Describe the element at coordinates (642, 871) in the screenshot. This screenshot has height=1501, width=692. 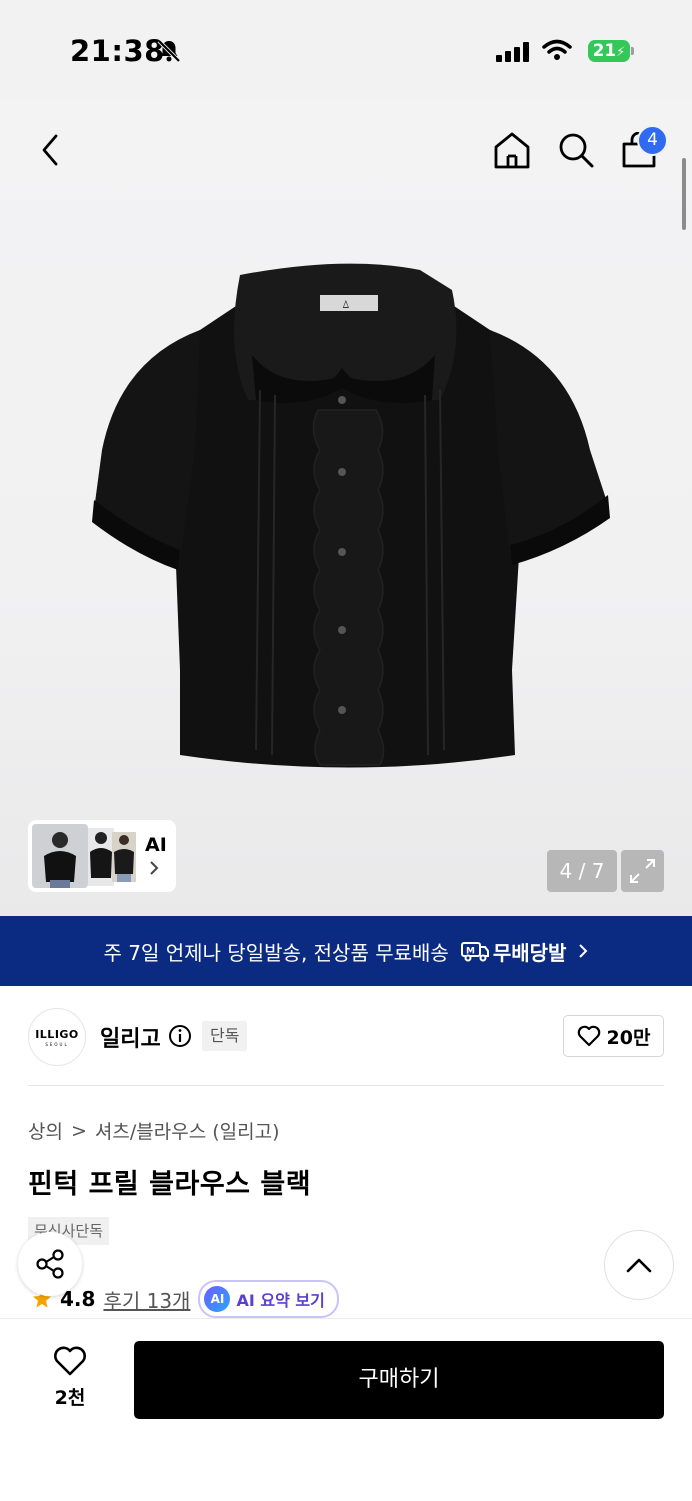
I see `expand-icon` at that location.